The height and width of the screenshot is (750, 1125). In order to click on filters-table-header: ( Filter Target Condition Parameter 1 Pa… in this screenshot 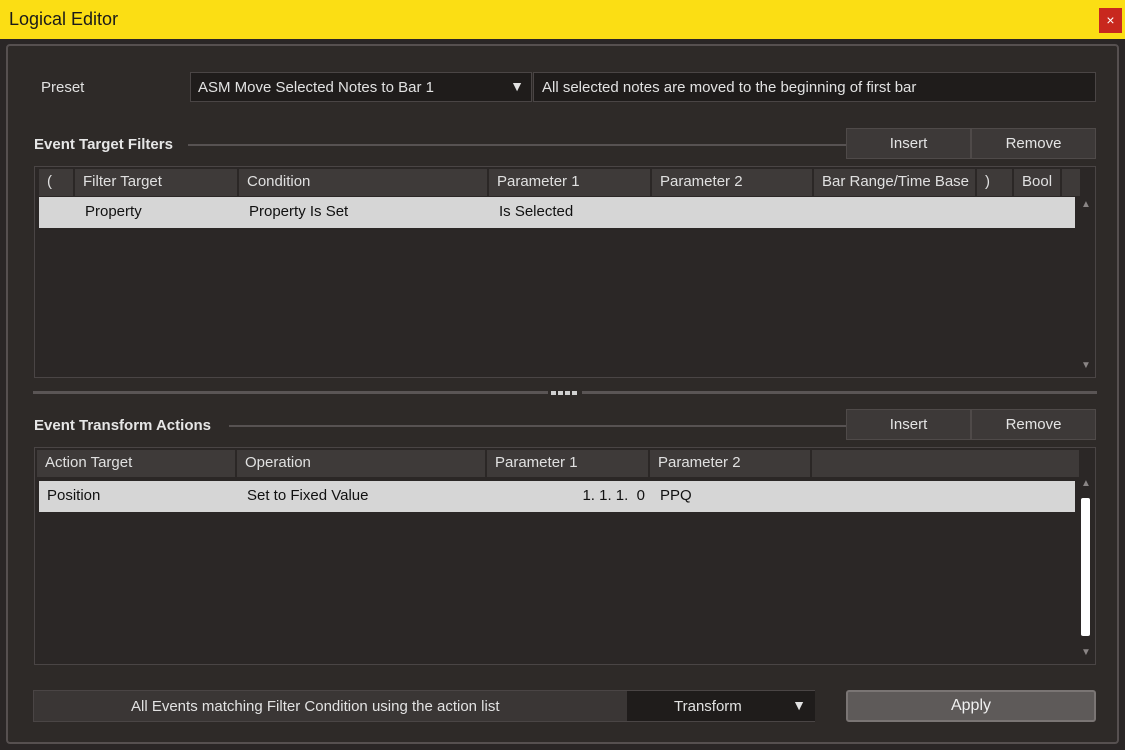, I will do `click(565, 182)`.